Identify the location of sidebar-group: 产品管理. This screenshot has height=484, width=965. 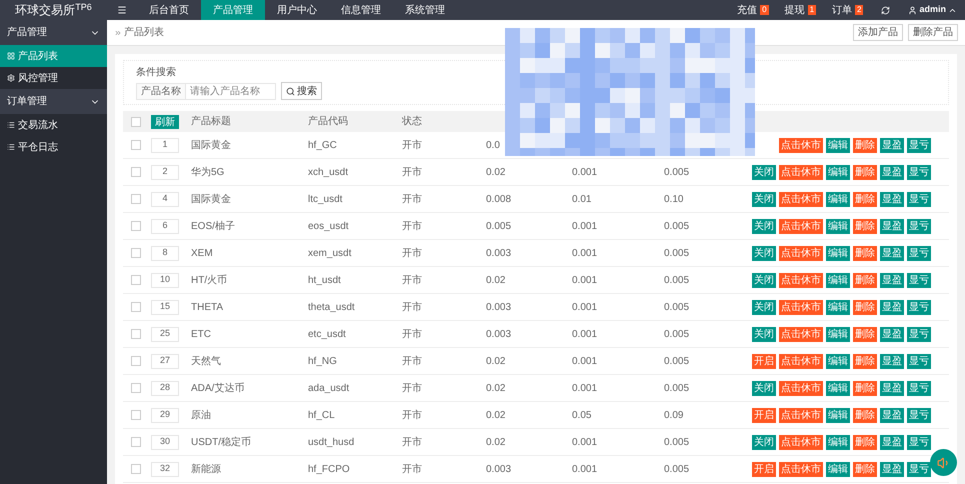
(53, 32).